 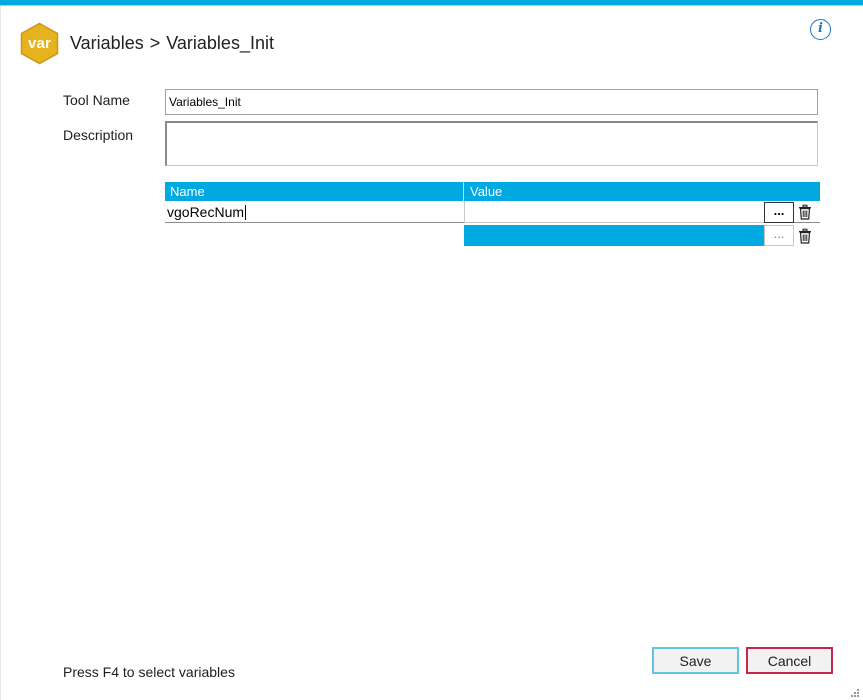 I want to click on variables-grid-header: Name Value, so click(x=492, y=191).